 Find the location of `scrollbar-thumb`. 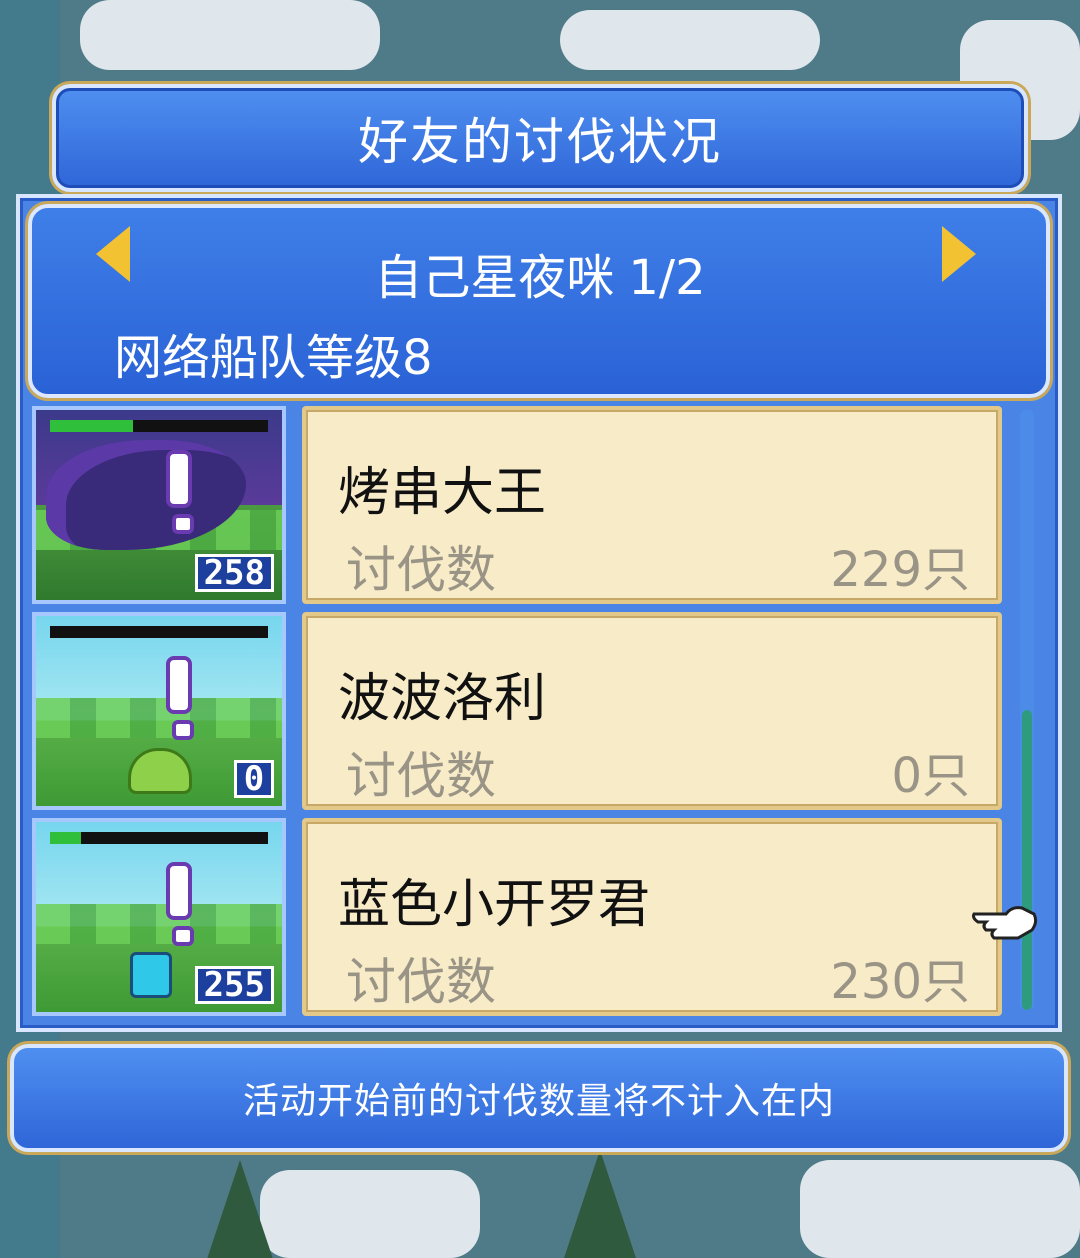

scrollbar-thumb is located at coordinates (1027, 860).